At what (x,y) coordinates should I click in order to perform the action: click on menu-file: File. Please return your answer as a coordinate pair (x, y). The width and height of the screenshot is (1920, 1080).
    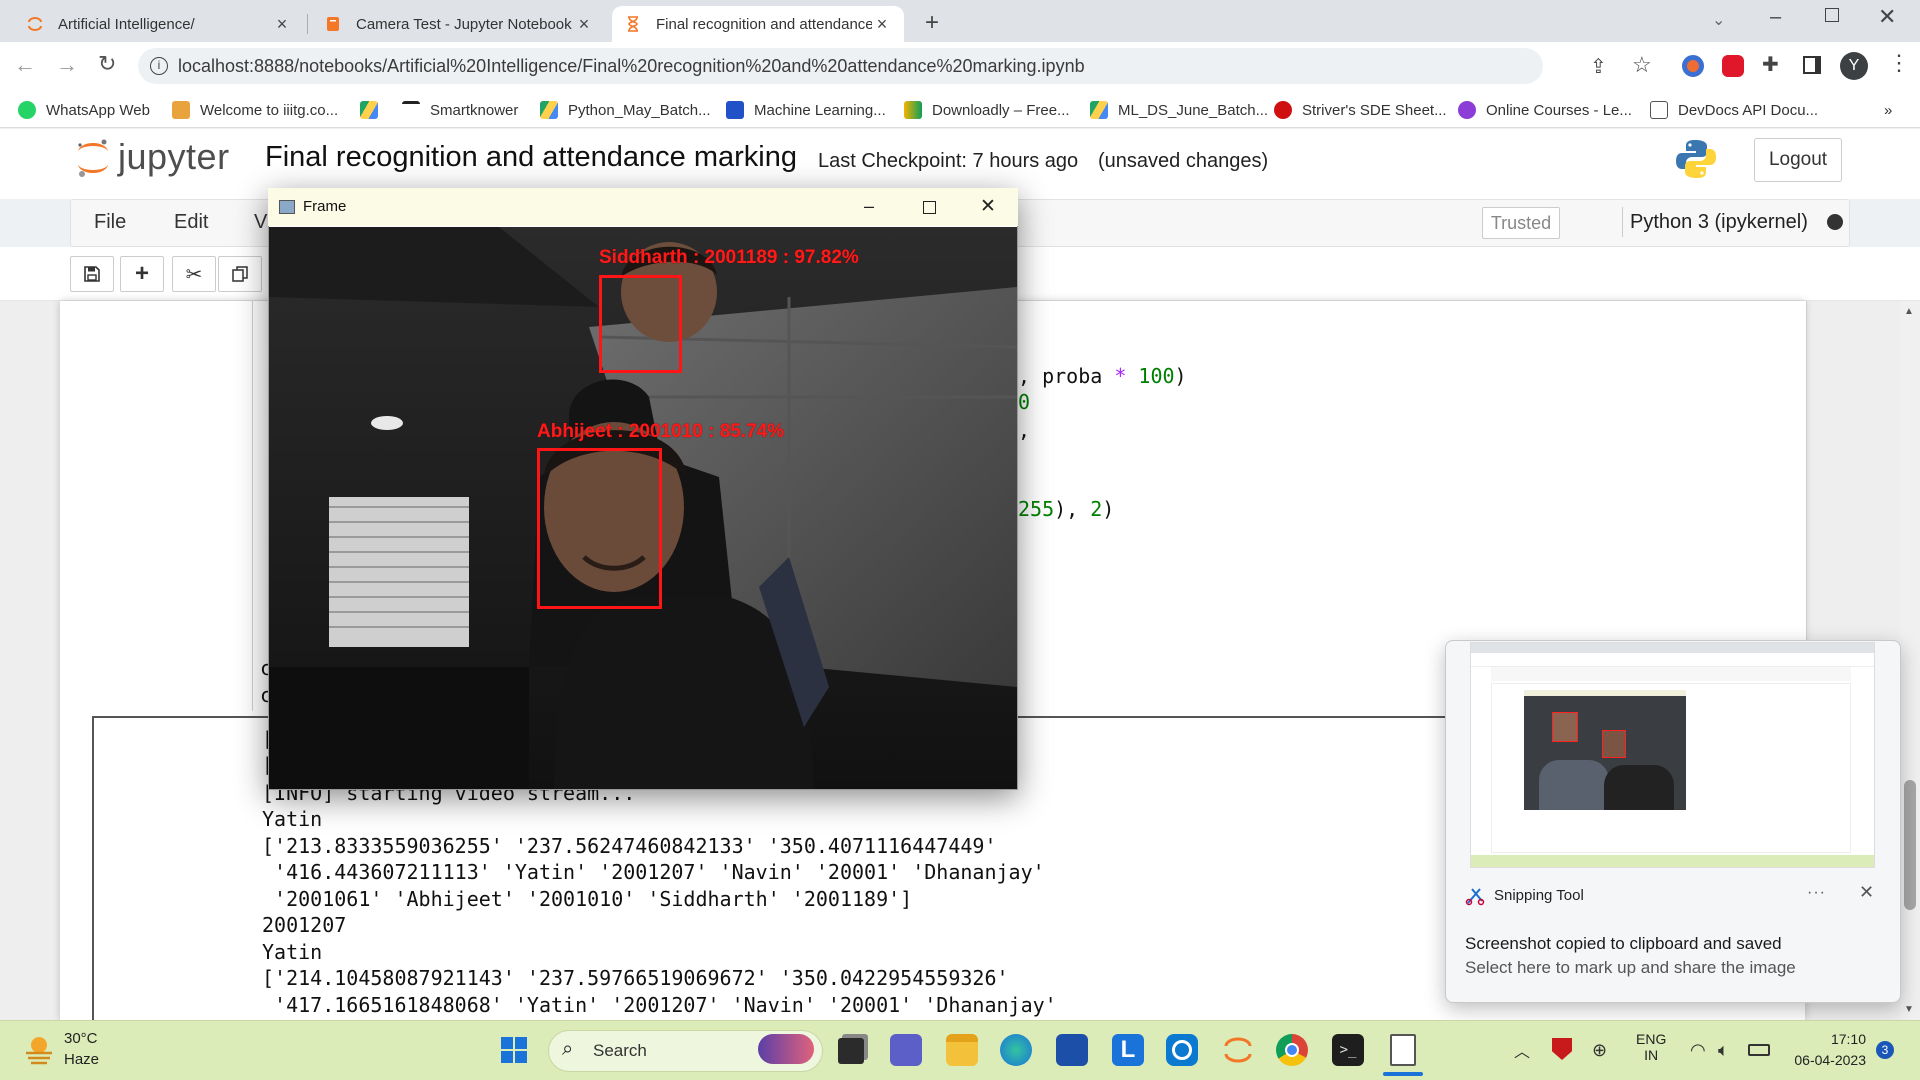
    Looking at the image, I should click on (110, 222).